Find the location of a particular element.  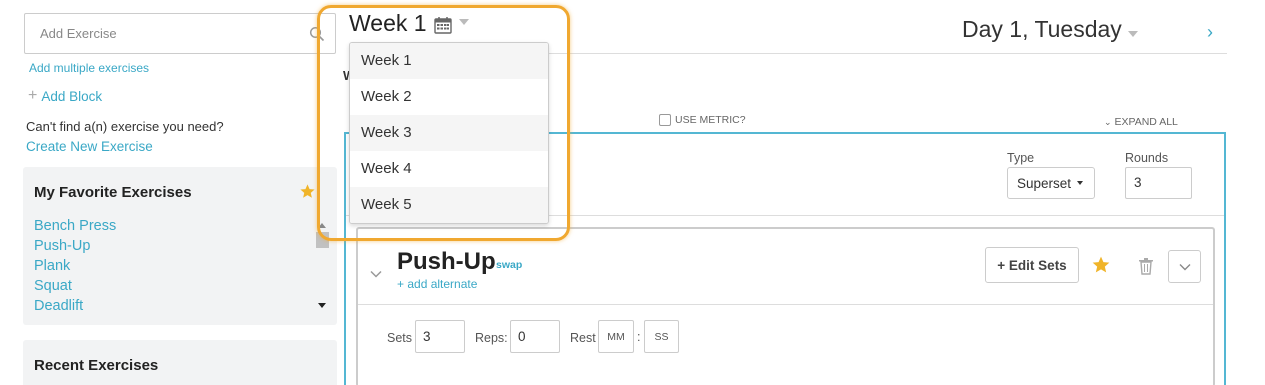

add-alternate-link: + add alternate is located at coordinates (437, 284).